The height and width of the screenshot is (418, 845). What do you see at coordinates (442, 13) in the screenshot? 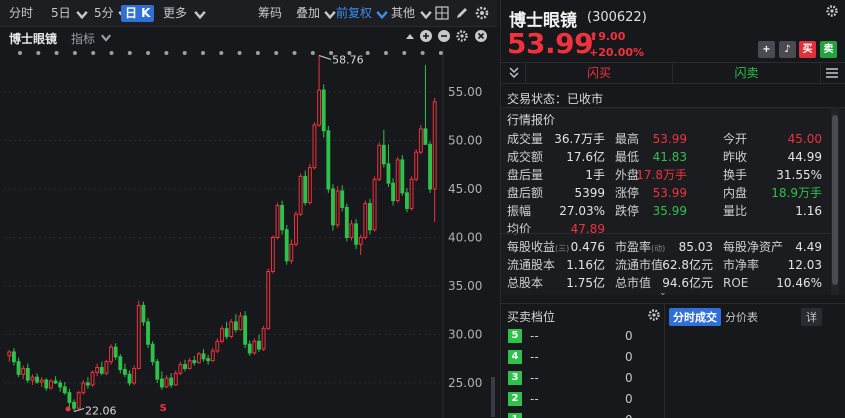
I see `grid-icon` at bounding box center [442, 13].